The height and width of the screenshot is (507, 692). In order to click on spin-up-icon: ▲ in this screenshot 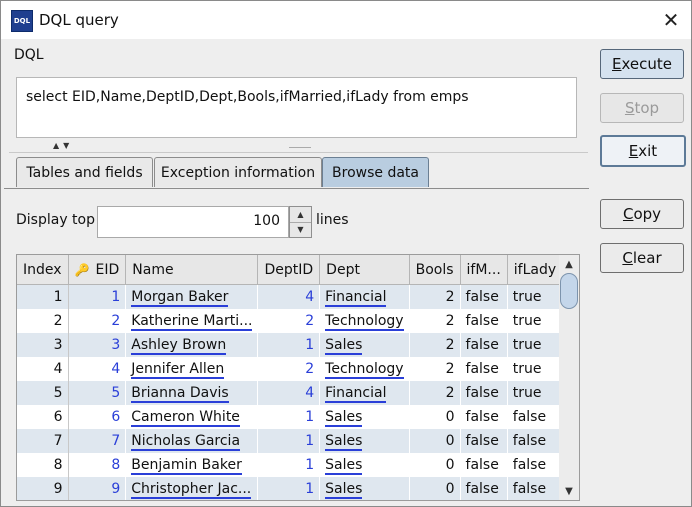, I will do `click(300, 215)`.